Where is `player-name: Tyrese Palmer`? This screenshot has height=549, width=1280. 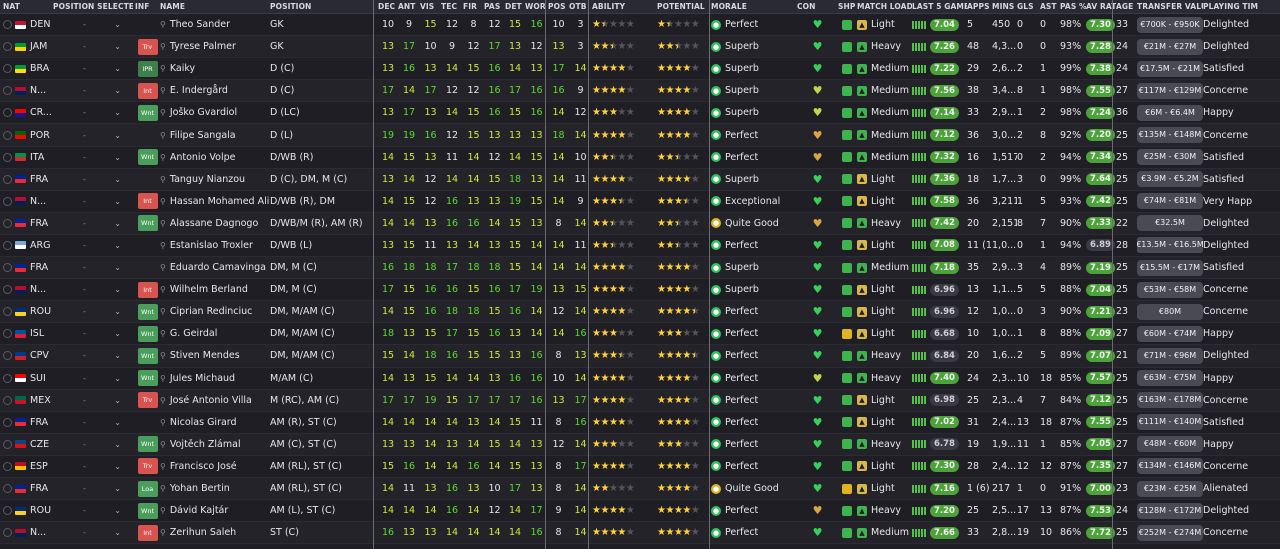
player-name: Tyrese Palmer is located at coordinates (203, 46).